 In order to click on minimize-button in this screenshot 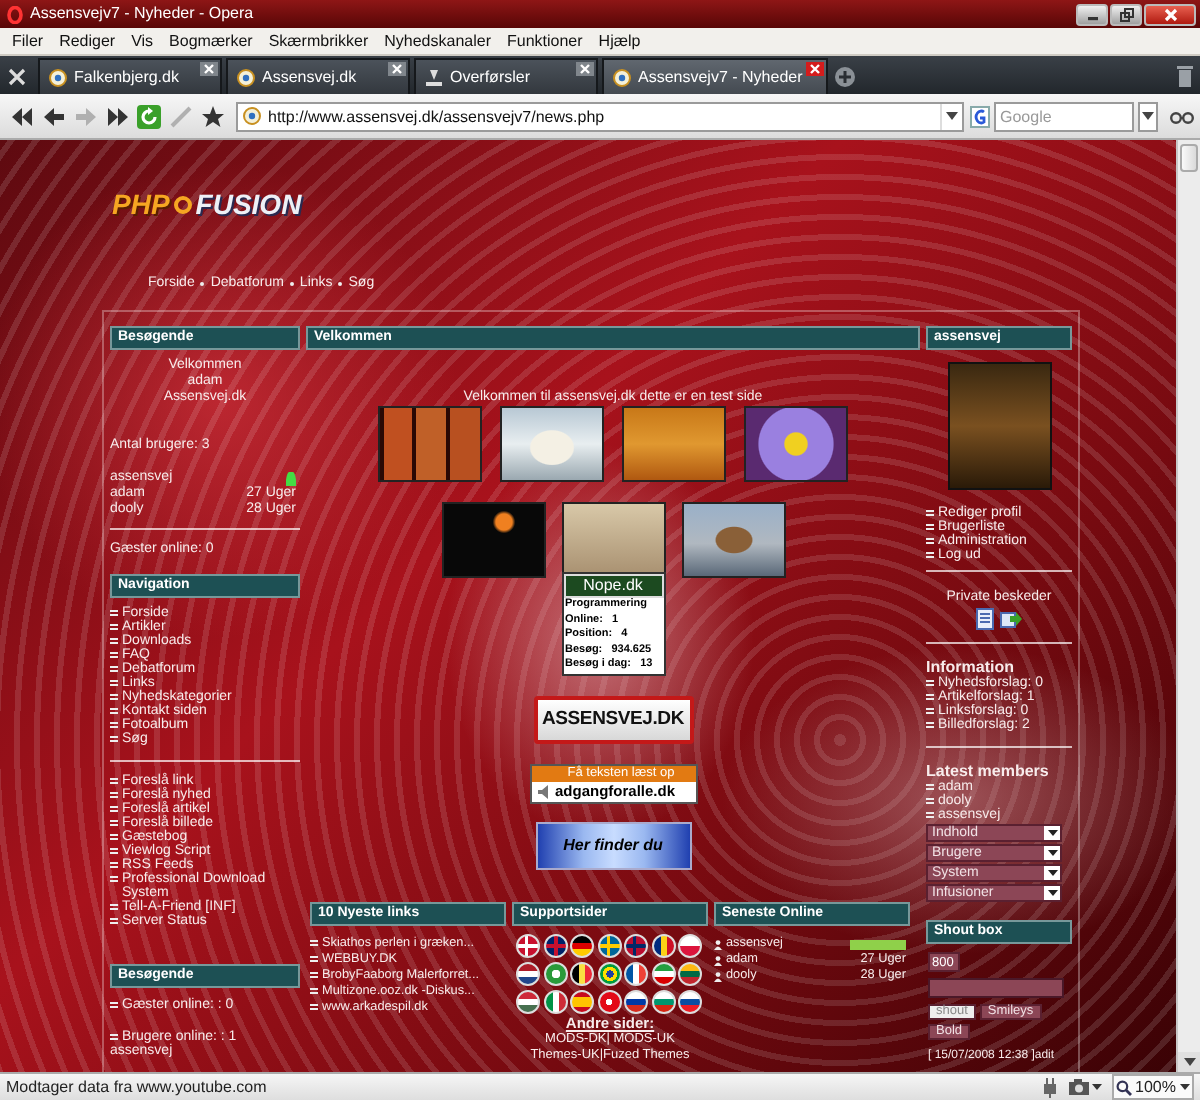, I will do `click(1092, 14)`.